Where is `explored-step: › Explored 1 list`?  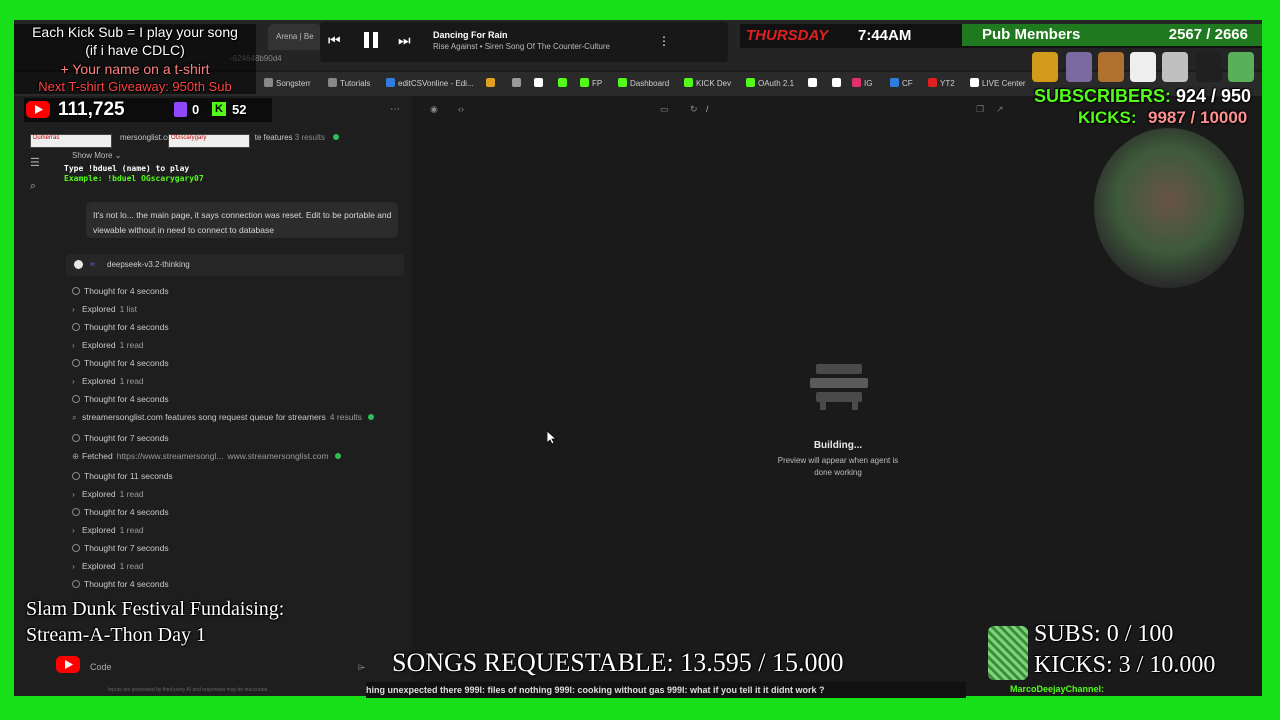 explored-step: › Explored 1 list is located at coordinates (104, 309).